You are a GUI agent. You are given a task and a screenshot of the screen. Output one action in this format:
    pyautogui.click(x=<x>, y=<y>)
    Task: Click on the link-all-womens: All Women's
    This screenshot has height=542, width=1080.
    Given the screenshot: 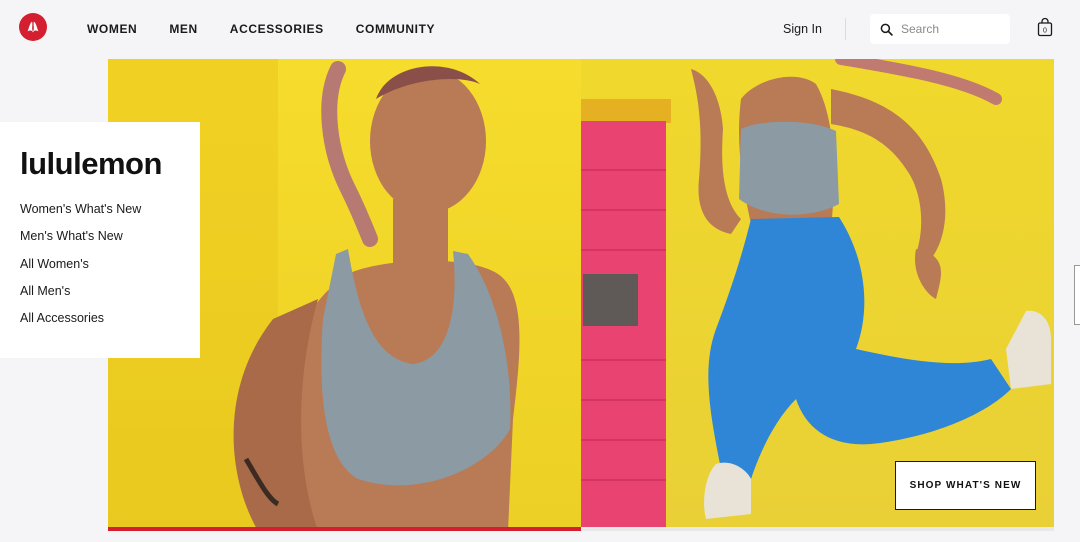 What is the action you would take?
    pyautogui.click(x=80, y=270)
    